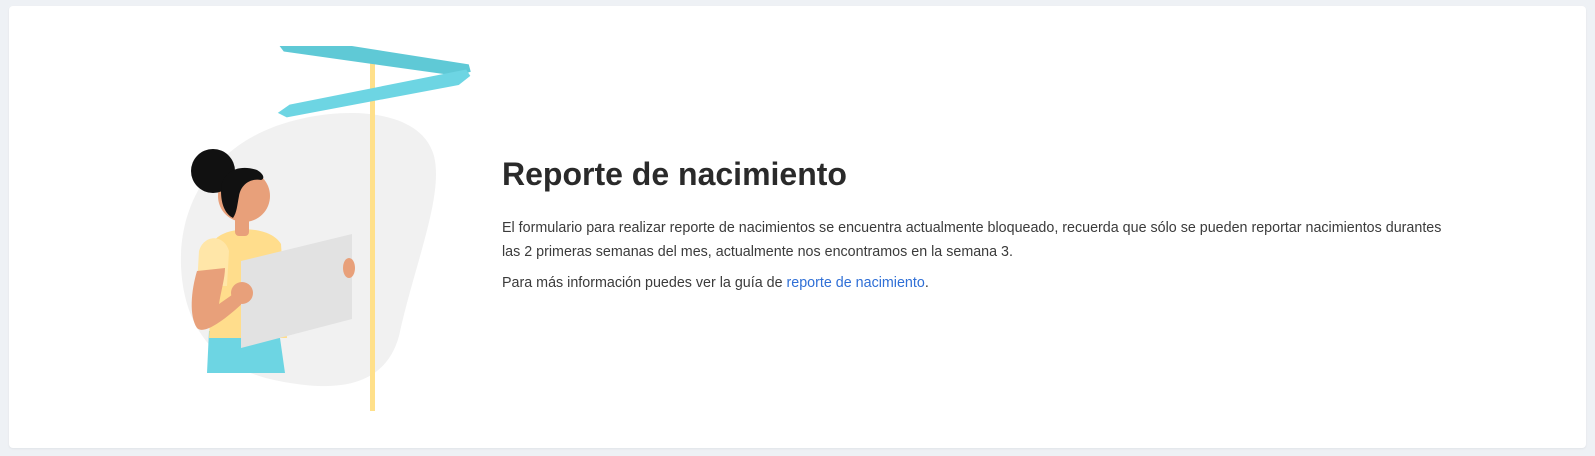 The height and width of the screenshot is (456, 1595). Describe the element at coordinates (372, 233) in the screenshot. I see `signpost-pole` at that location.